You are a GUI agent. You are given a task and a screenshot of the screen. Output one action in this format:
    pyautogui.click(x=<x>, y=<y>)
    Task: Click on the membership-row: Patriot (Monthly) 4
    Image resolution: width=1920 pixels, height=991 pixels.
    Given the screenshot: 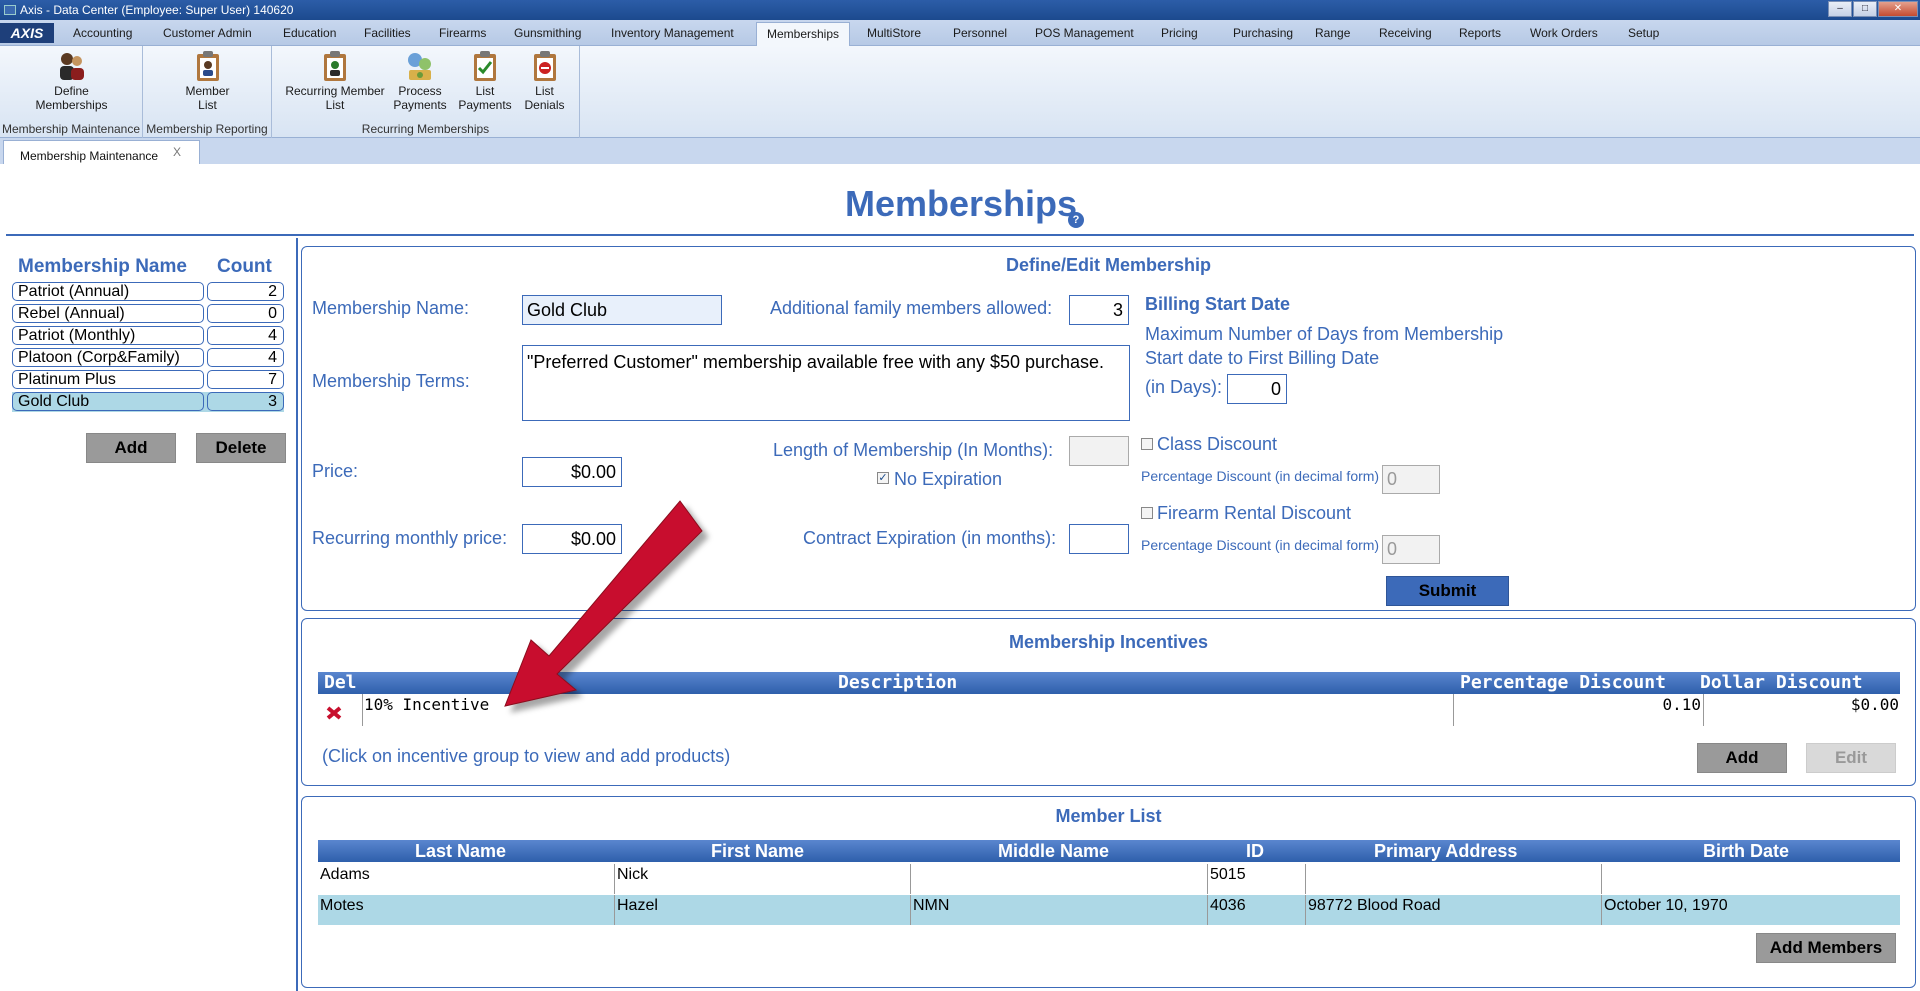 What is the action you would take?
    pyautogui.click(x=148, y=336)
    